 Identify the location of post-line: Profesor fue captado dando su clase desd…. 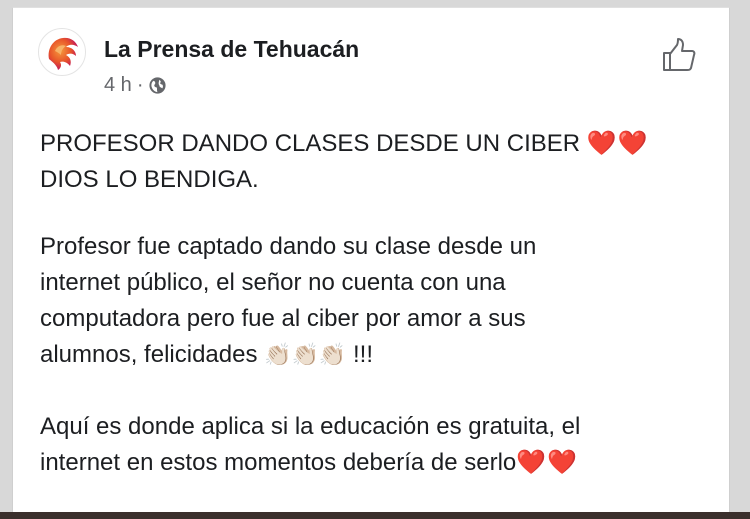
(288, 246).